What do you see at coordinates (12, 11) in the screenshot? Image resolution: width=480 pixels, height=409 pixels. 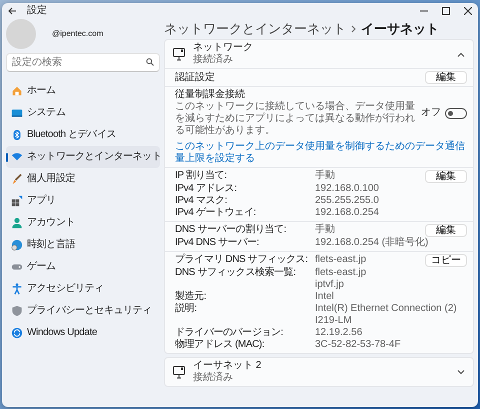 I see `back-icon` at bounding box center [12, 11].